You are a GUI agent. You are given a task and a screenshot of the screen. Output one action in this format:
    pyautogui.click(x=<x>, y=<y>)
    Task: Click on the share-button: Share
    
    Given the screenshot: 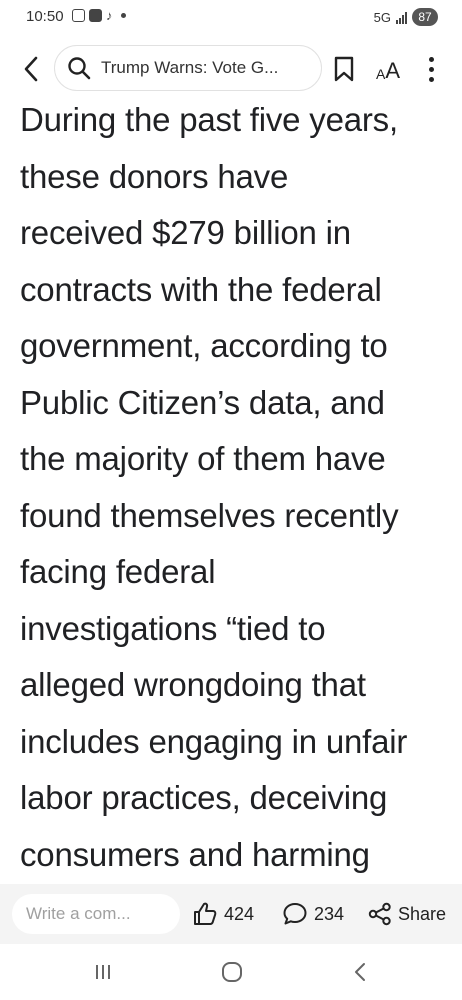 What is the action you would take?
    pyautogui.click(x=407, y=914)
    